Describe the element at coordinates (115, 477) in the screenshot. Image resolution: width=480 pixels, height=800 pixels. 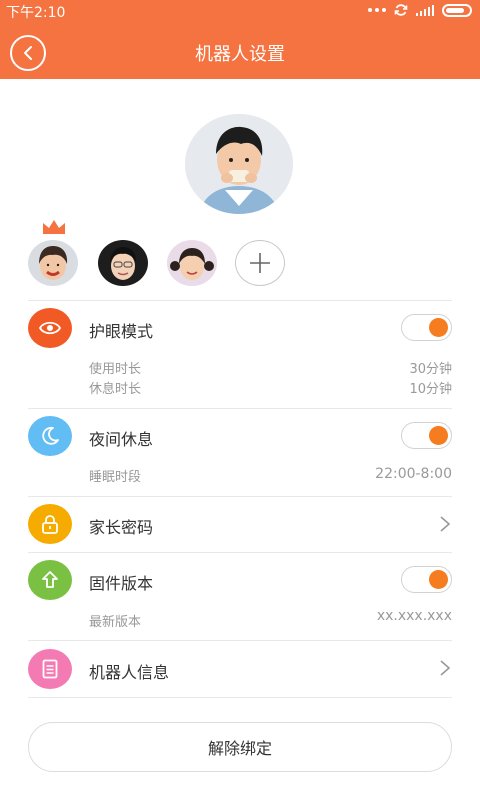
I see `sleep-period-label: 睡眠时段` at that location.